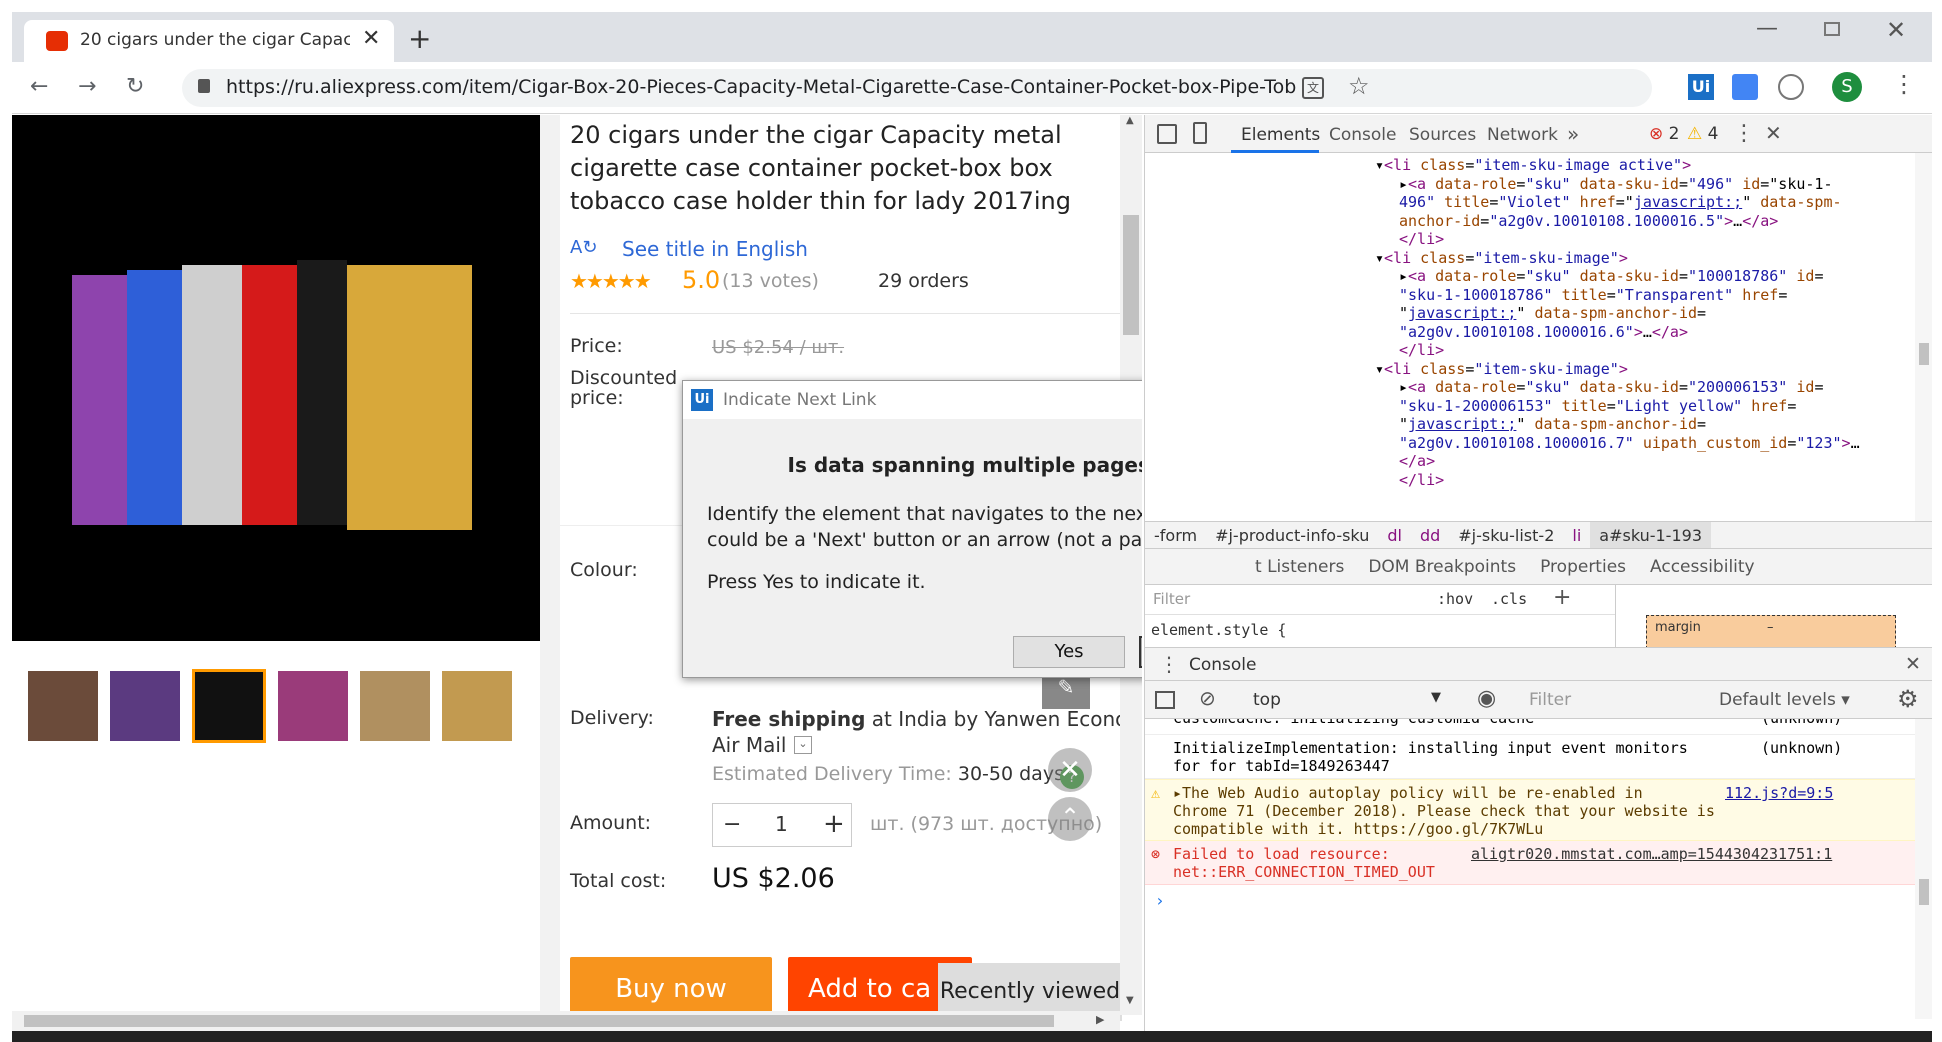 This screenshot has width=1942, height=1042. I want to click on translate-icon: 文, so click(1313, 88).